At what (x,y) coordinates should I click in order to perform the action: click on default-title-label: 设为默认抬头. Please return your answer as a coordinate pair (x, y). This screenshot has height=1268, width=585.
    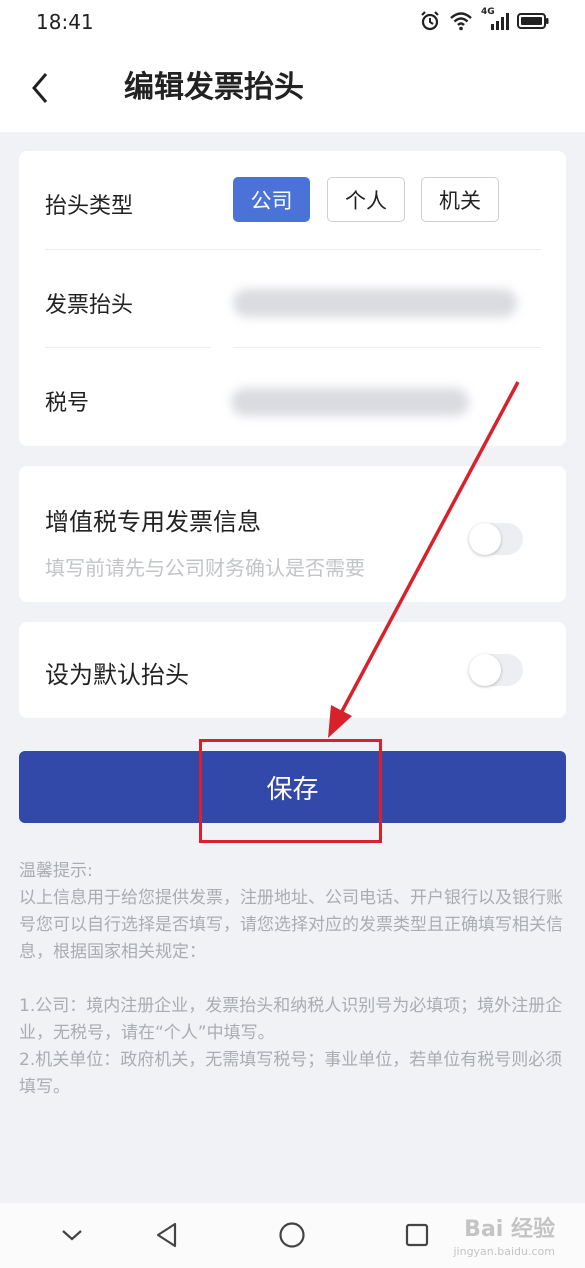
    Looking at the image, I should click on (117, 675).